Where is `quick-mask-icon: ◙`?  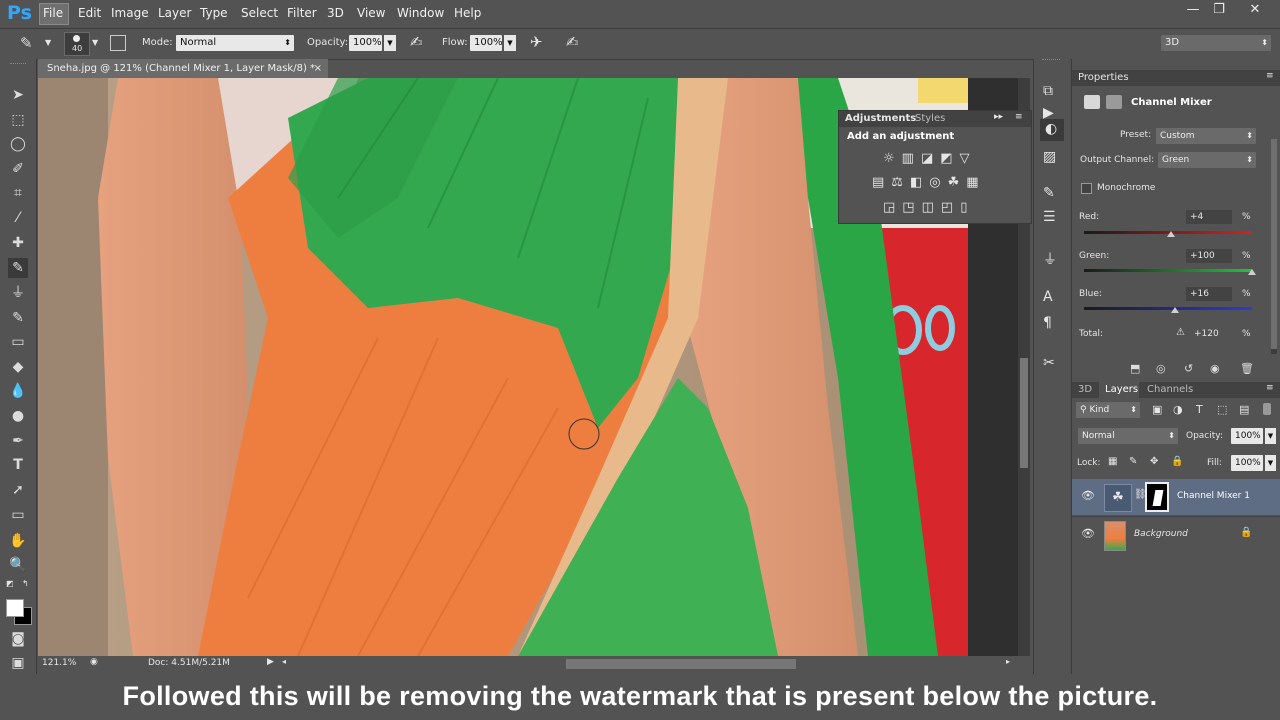 quick-mask-icon: ◙ is located at coordinates (18, 639).